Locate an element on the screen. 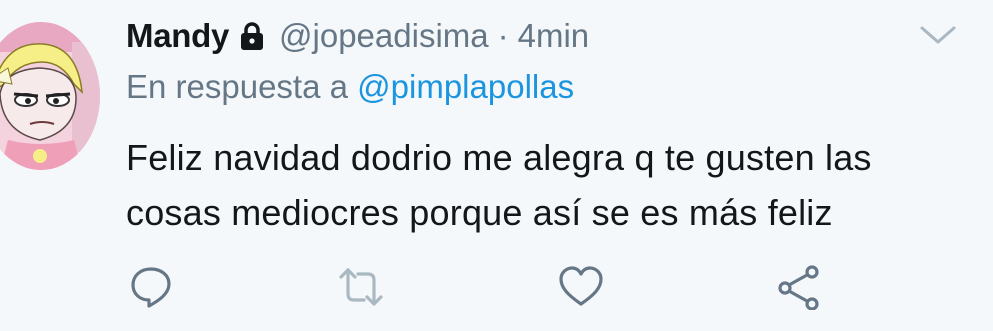  share-button is located at coordinates (799, 287).